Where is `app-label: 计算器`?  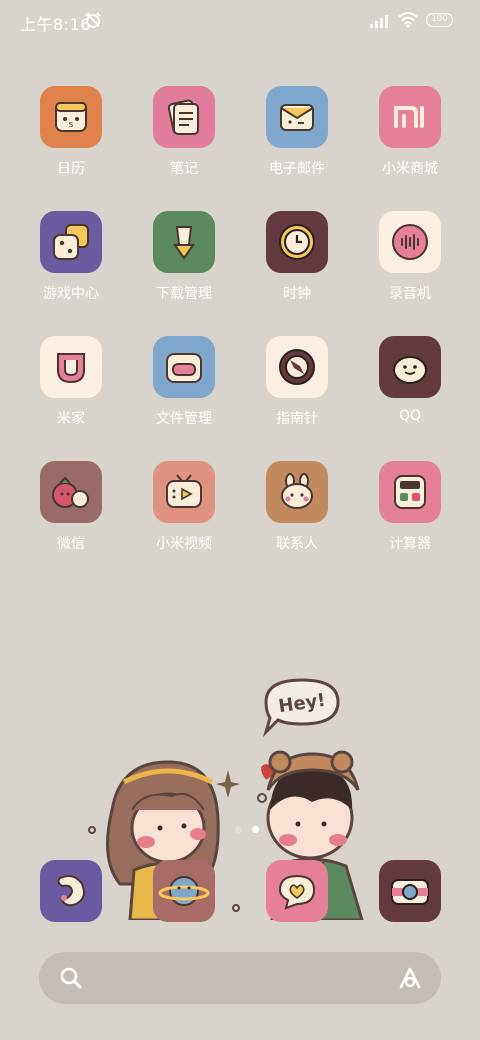
app-label: 计算器 is located at coordinates (410, 544).